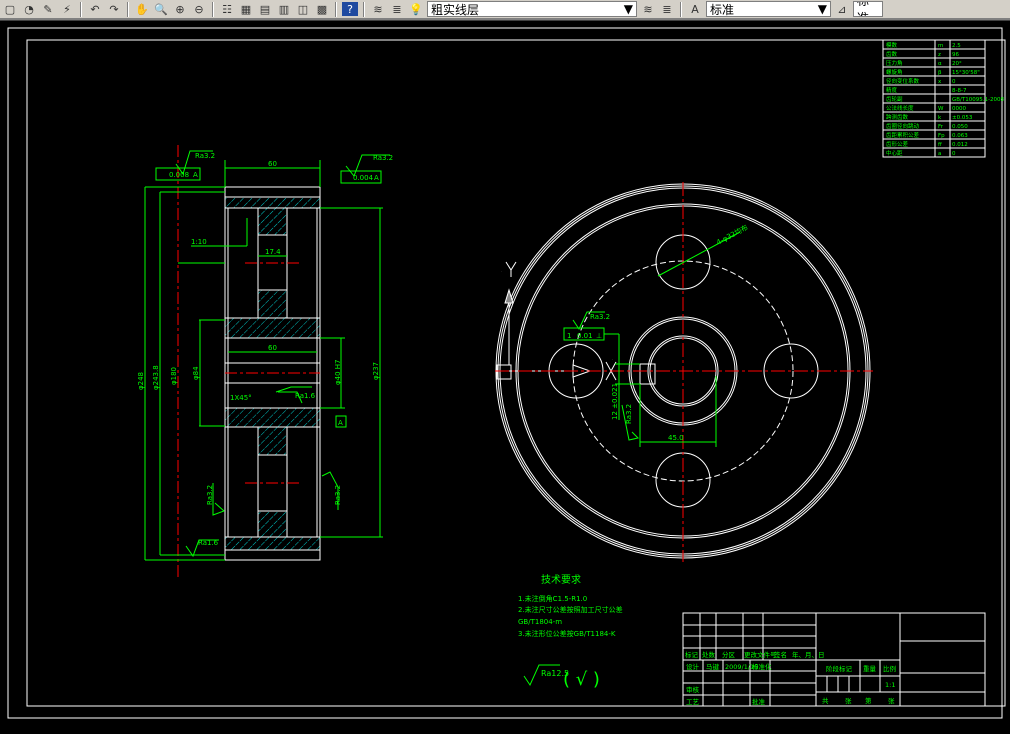  I want to click on svg-text: 12 ±0.021, so click(615, 401).